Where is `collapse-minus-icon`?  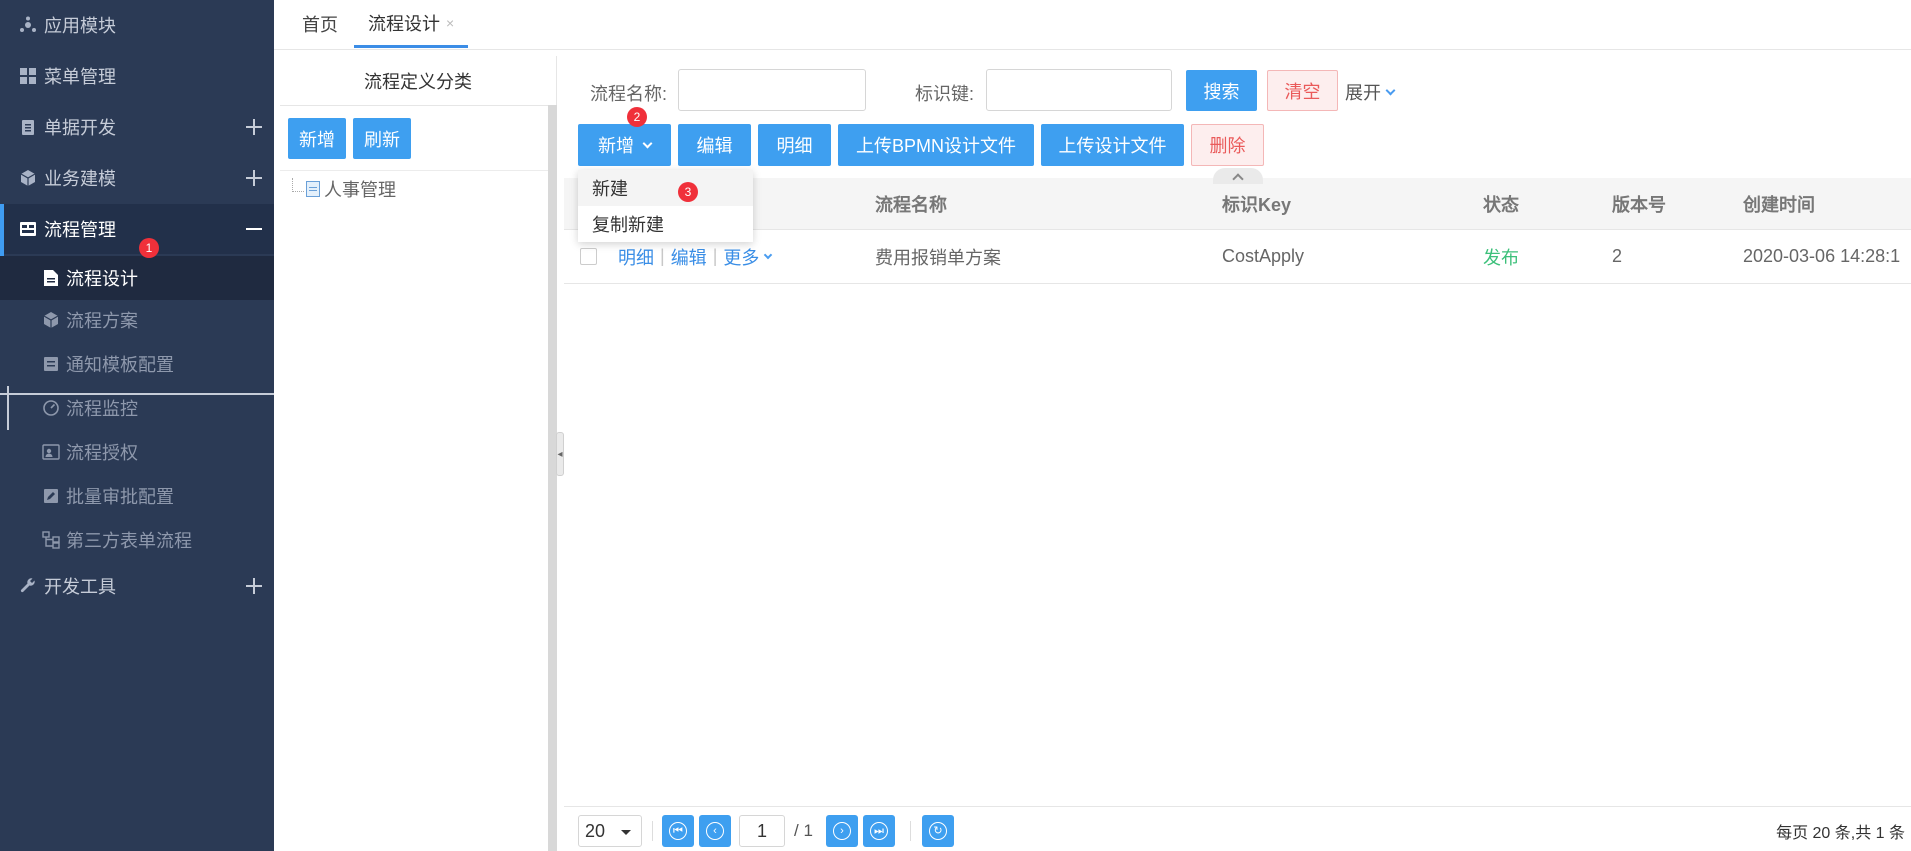
collapse-minus-icon is located at coordinates (254, 229).